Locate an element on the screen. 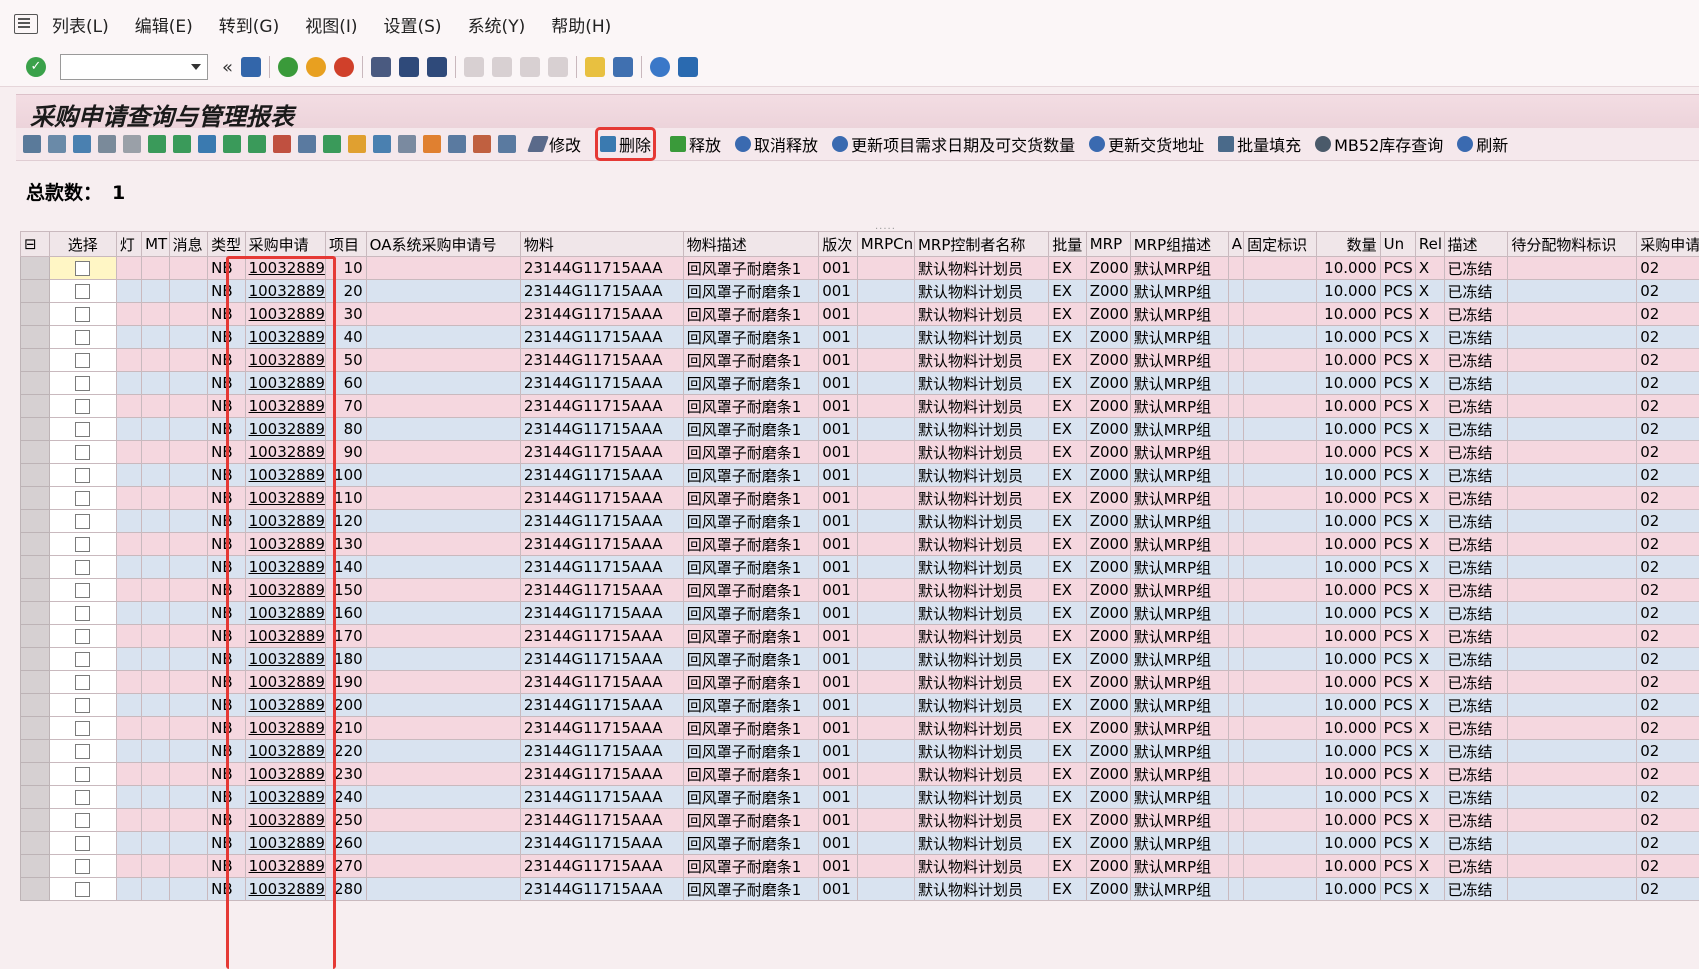 This screenshot has width=1699, height=969. subtotal-icon is located at coordinates (282, 144).